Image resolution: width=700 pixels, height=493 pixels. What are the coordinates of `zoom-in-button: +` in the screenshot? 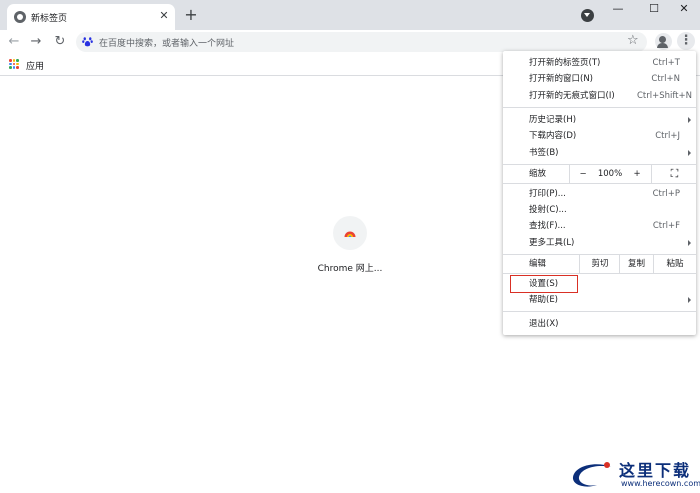 It's located at (637, 174).